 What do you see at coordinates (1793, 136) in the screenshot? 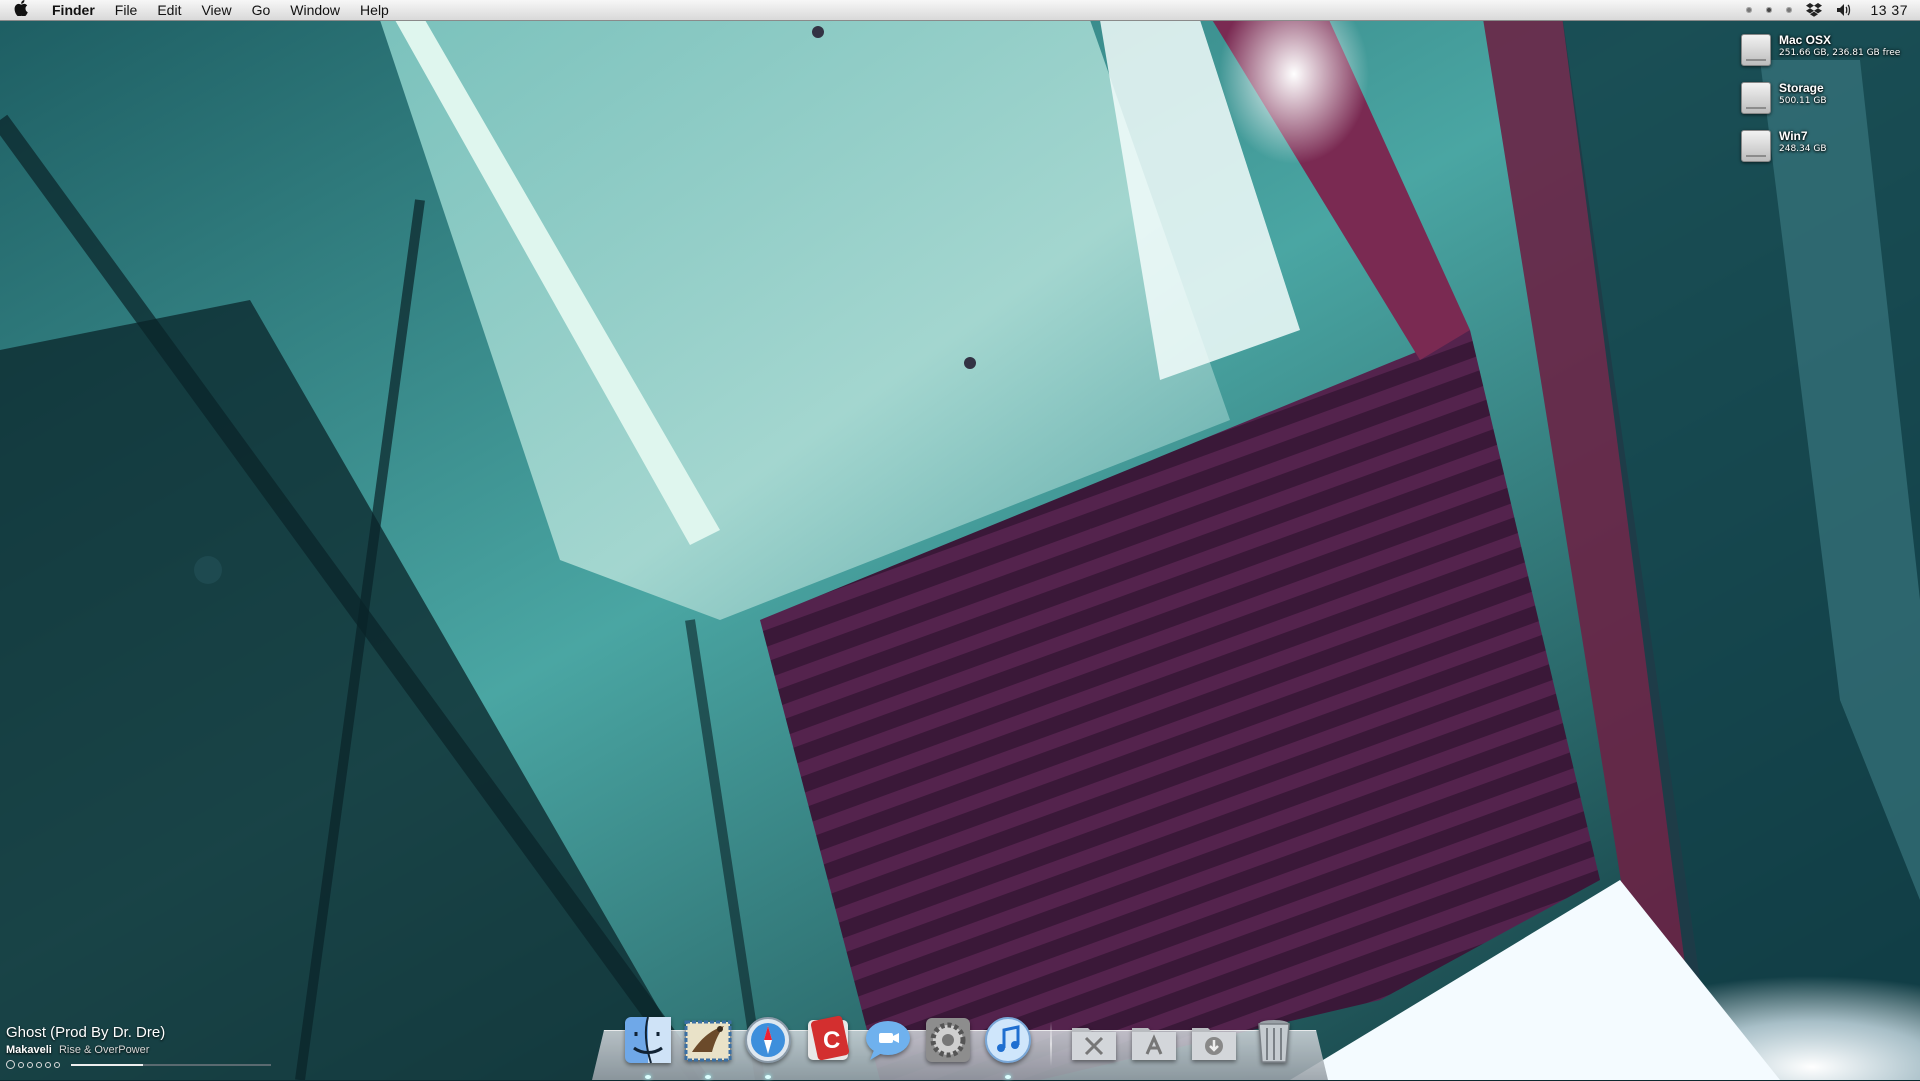
I see `drive-name: Win7` at bounding box center [1793, 136].